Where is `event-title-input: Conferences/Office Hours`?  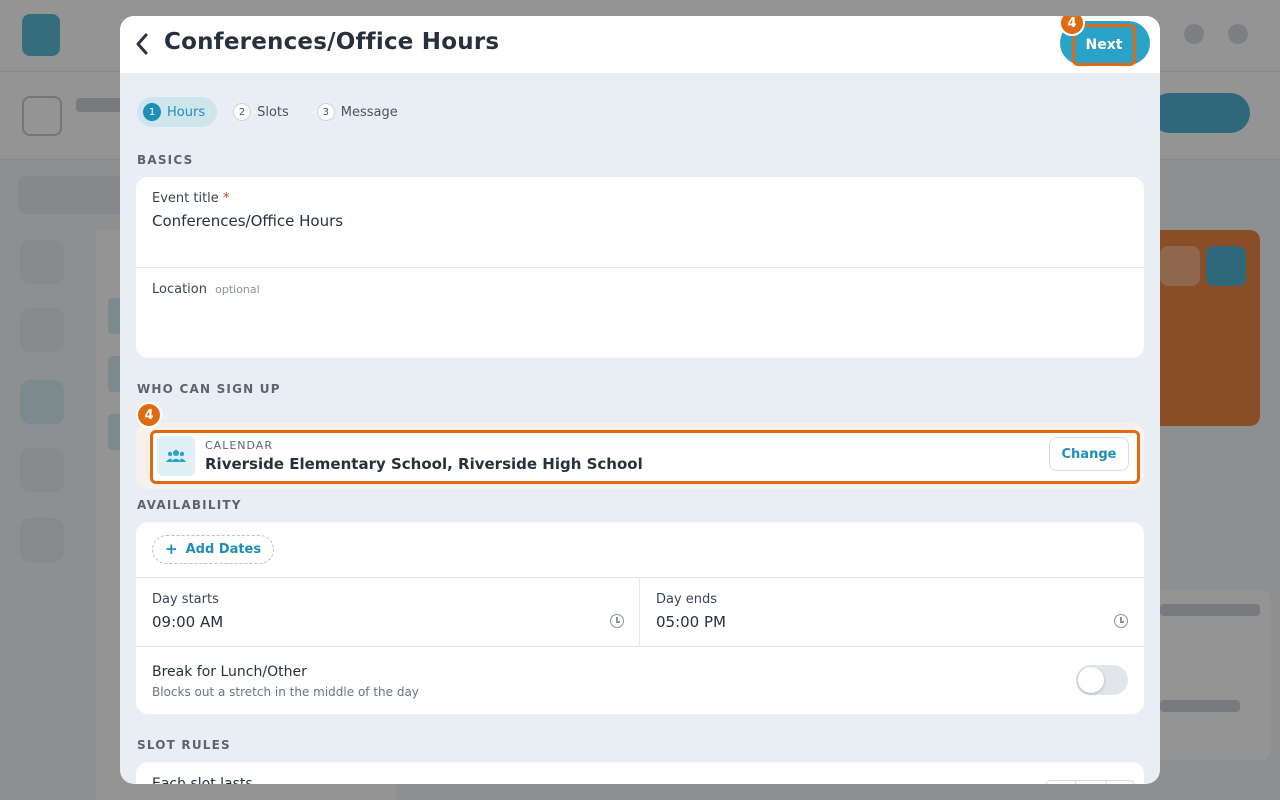 event-title-input: Conferences/Office Hours is located at coordinates (640, 221).